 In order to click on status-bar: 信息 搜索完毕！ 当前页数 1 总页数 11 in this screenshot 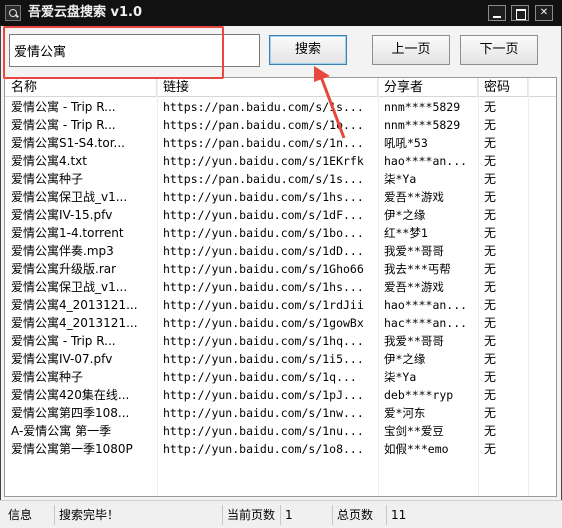, I will do `click(281, 514)`.